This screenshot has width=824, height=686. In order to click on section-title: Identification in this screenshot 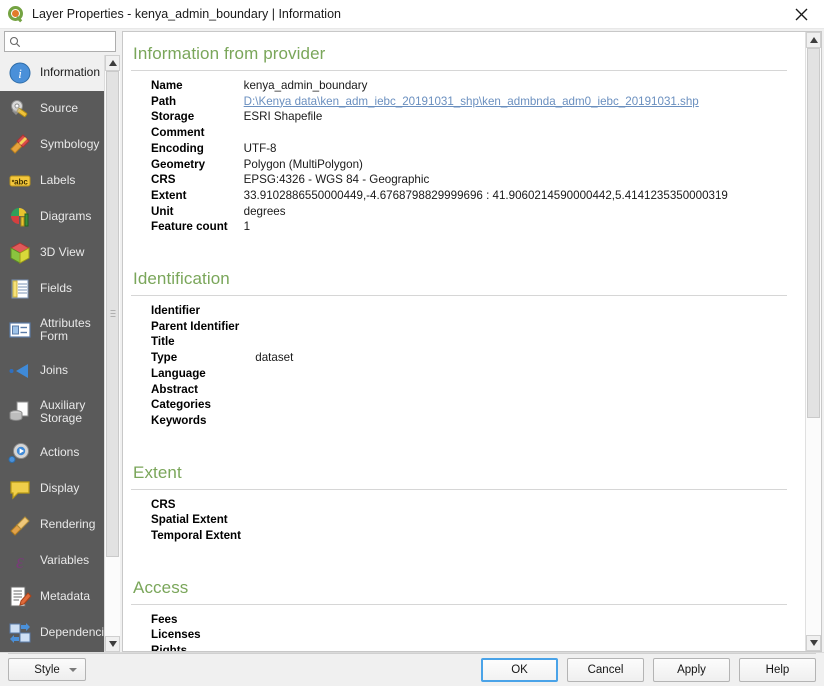, I will do `click(181, 279)`.